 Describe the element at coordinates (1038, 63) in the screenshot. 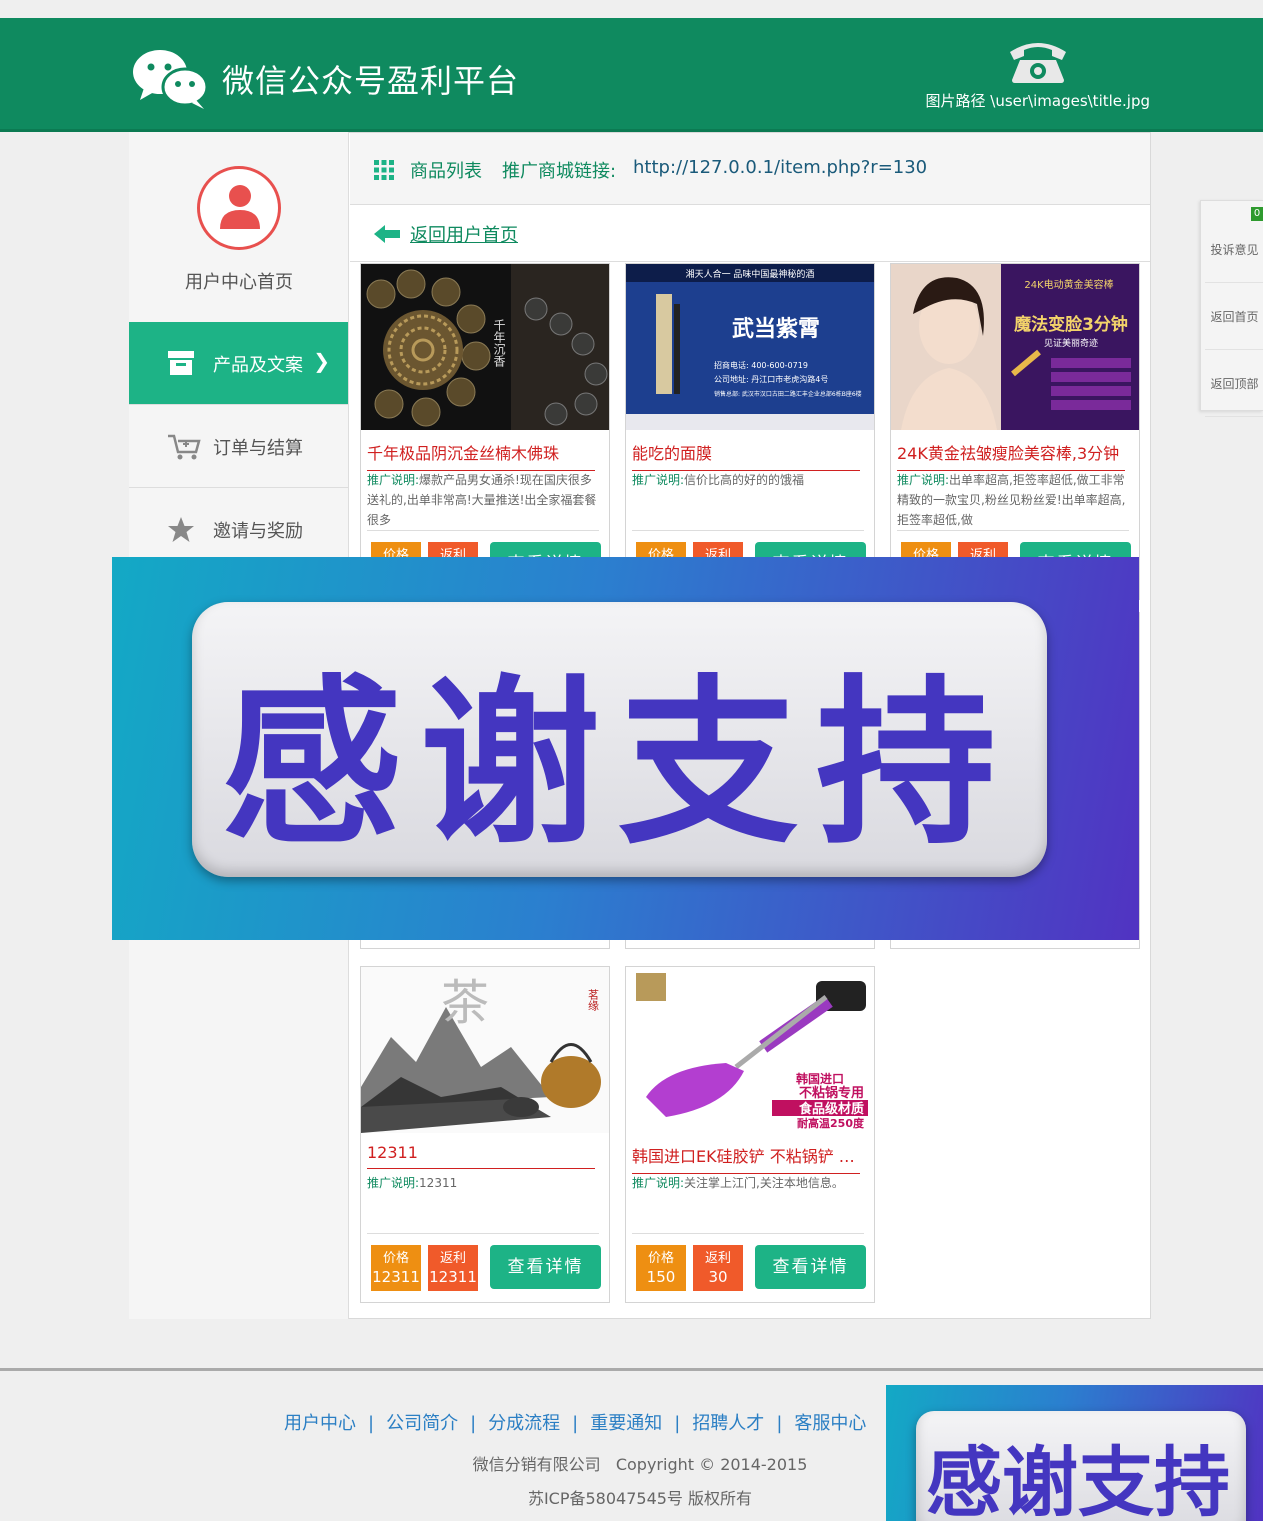

I see `telephone-icon` at that location.